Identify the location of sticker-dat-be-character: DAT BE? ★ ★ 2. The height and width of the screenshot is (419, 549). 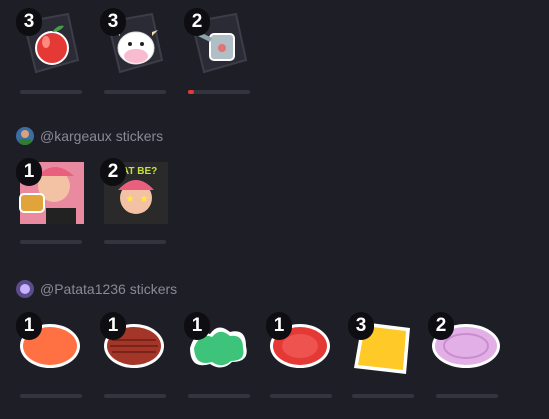
(134, 201).